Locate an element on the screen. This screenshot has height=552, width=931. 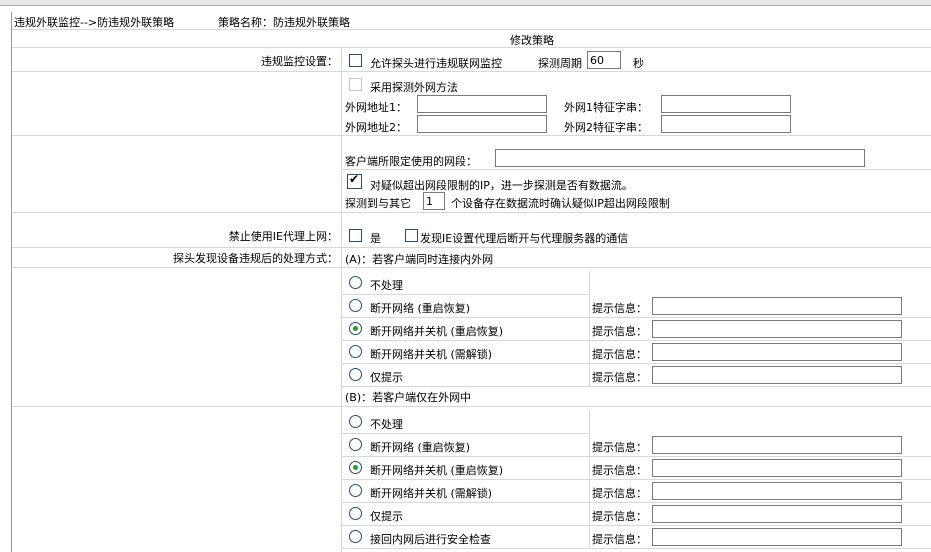
segment-label: 客户端所限定使用的网段： is located at coordinates (411, 161).